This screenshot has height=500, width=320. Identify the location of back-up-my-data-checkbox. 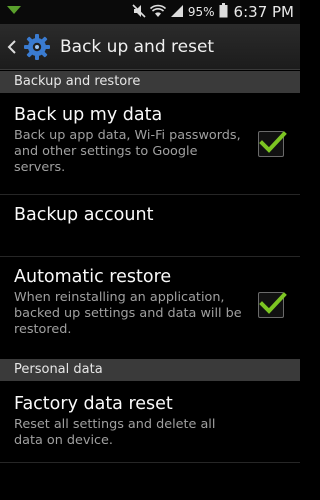
(272, 144).